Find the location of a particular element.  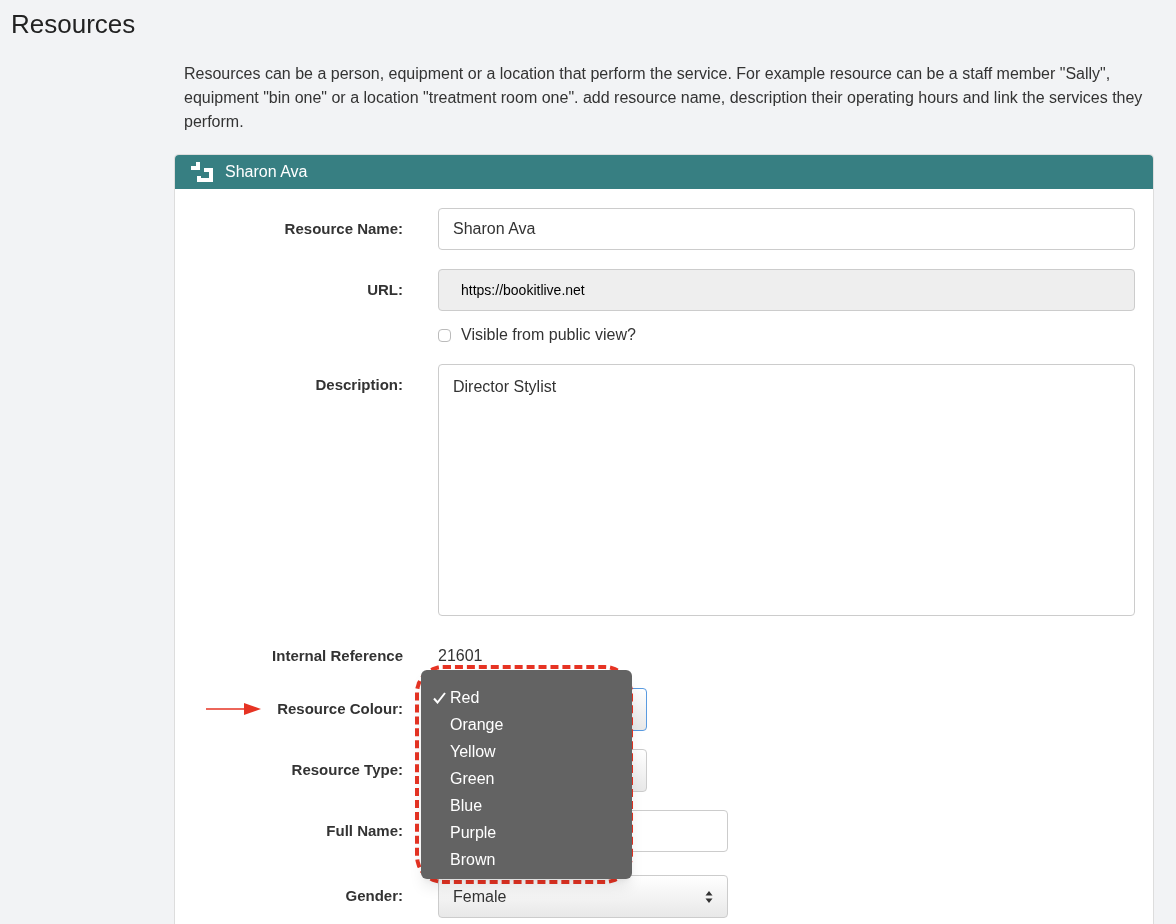

field-label: Gender: is located at coordinates (374, 896).